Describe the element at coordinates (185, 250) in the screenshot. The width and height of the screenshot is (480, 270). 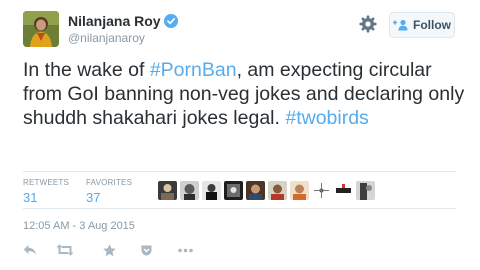
I see `more-icon` at that location.